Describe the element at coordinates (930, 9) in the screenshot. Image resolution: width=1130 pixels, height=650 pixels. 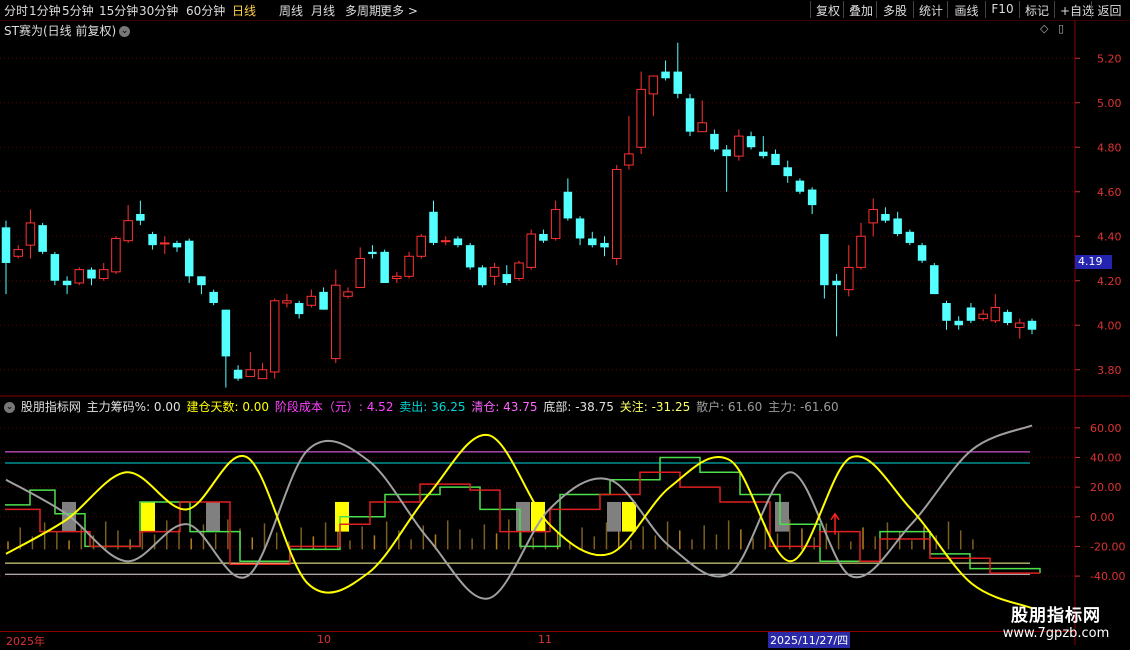
I see `toolbar-button: 统计` at that location.